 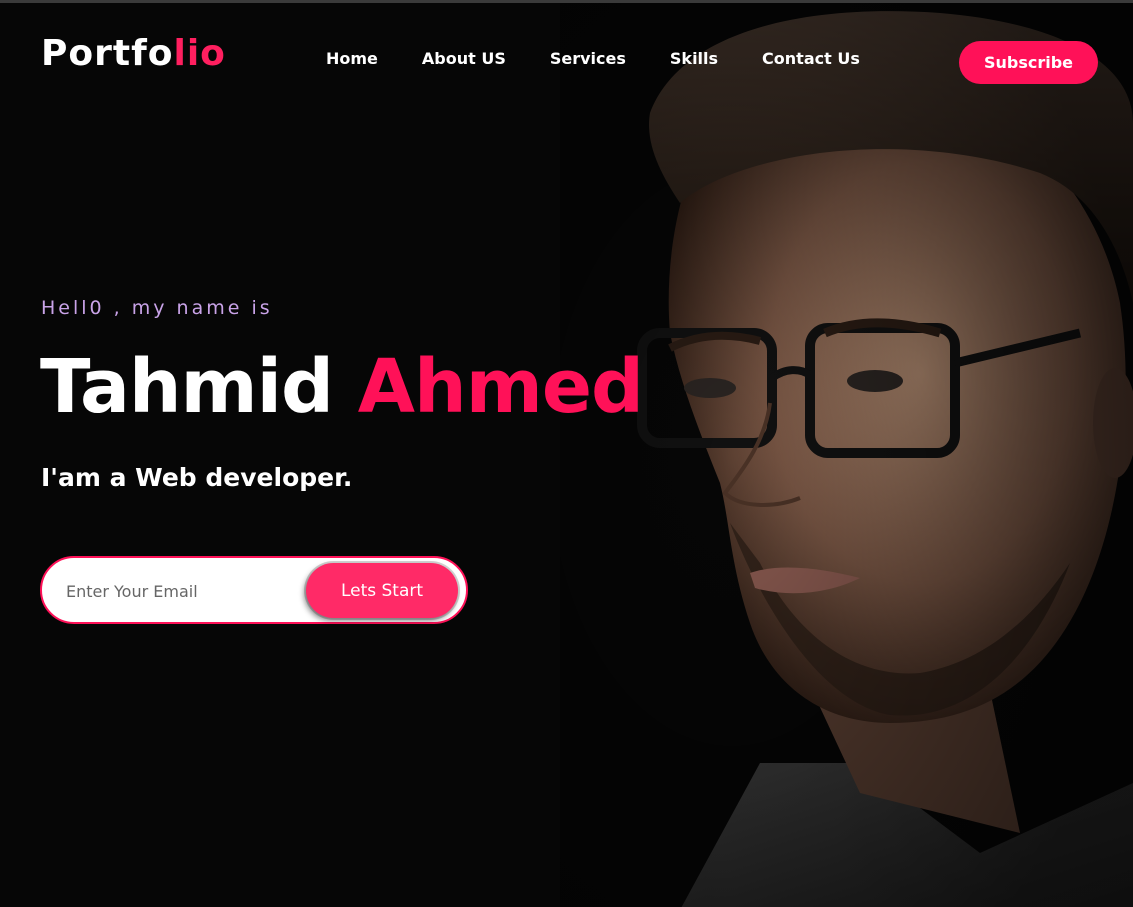 I want to click on nav-link-about: About US, so click(x=464, y=59).